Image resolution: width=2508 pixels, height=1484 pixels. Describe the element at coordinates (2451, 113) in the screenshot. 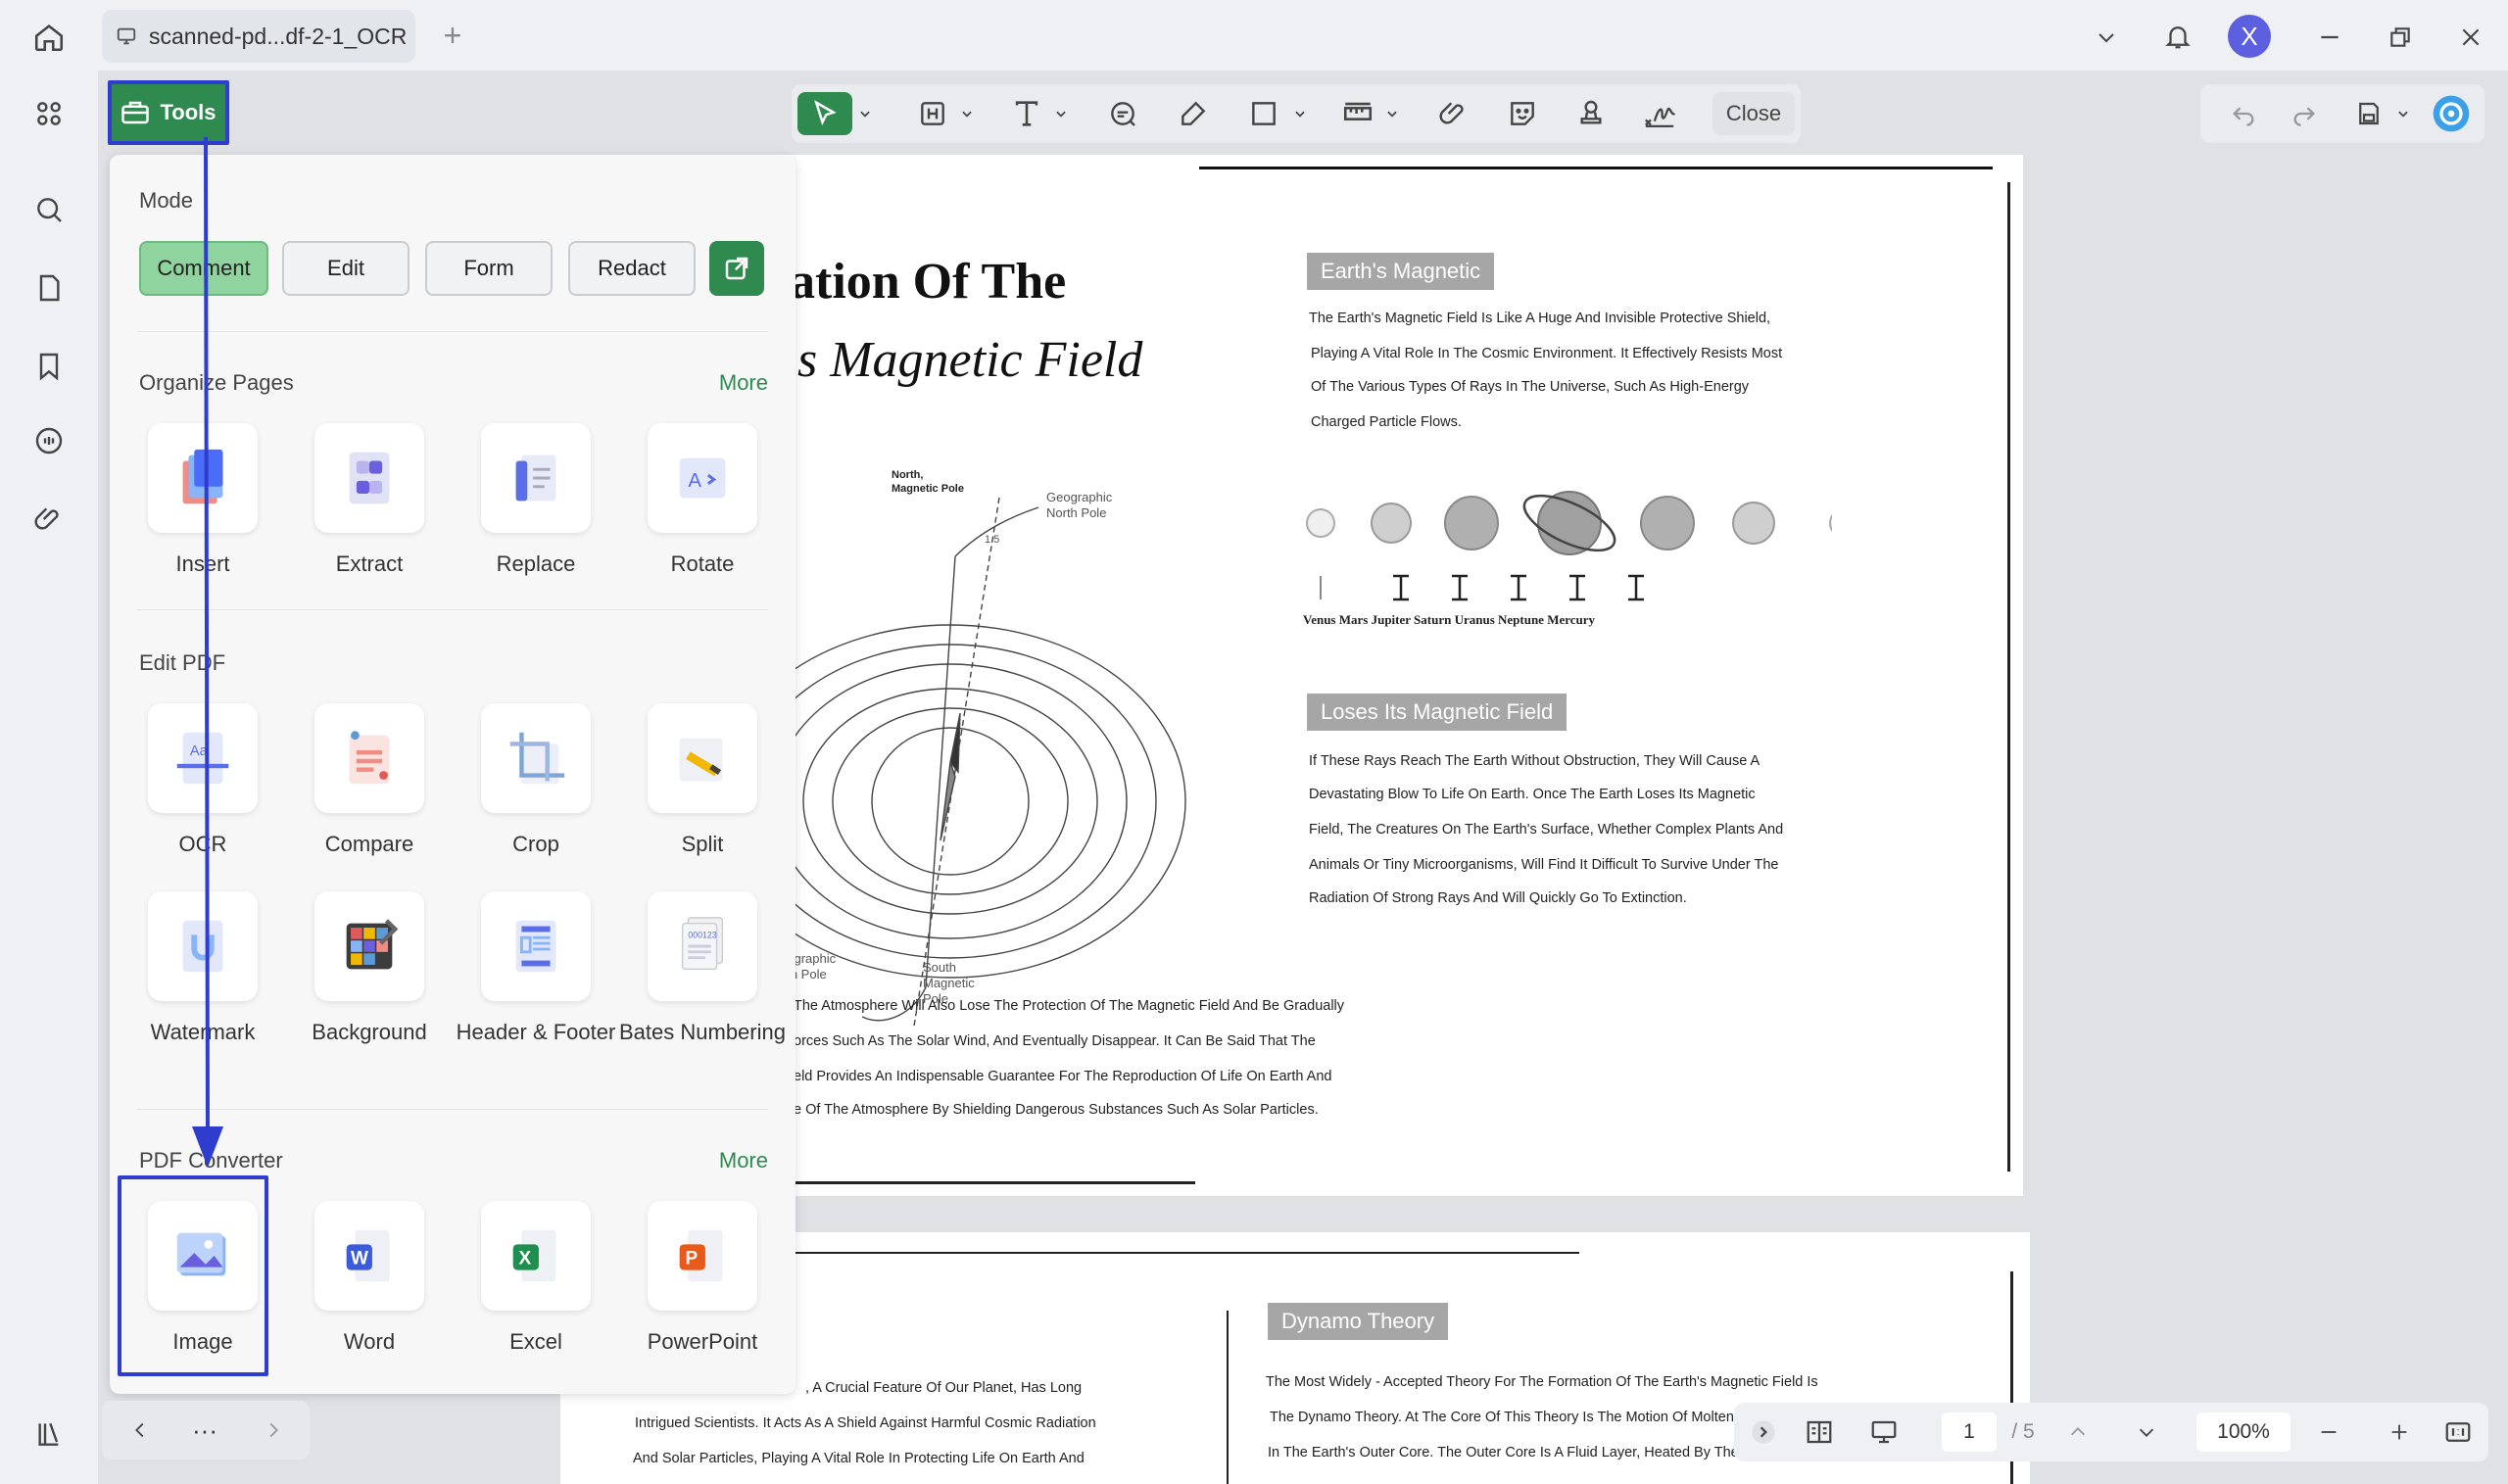

I see `ai-assistant-icon` at that location.